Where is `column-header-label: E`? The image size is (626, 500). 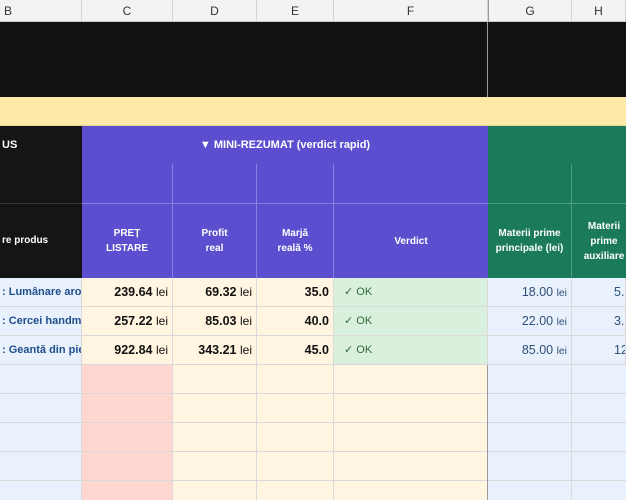 column-header-label: E is located at coordinates (294, 10).